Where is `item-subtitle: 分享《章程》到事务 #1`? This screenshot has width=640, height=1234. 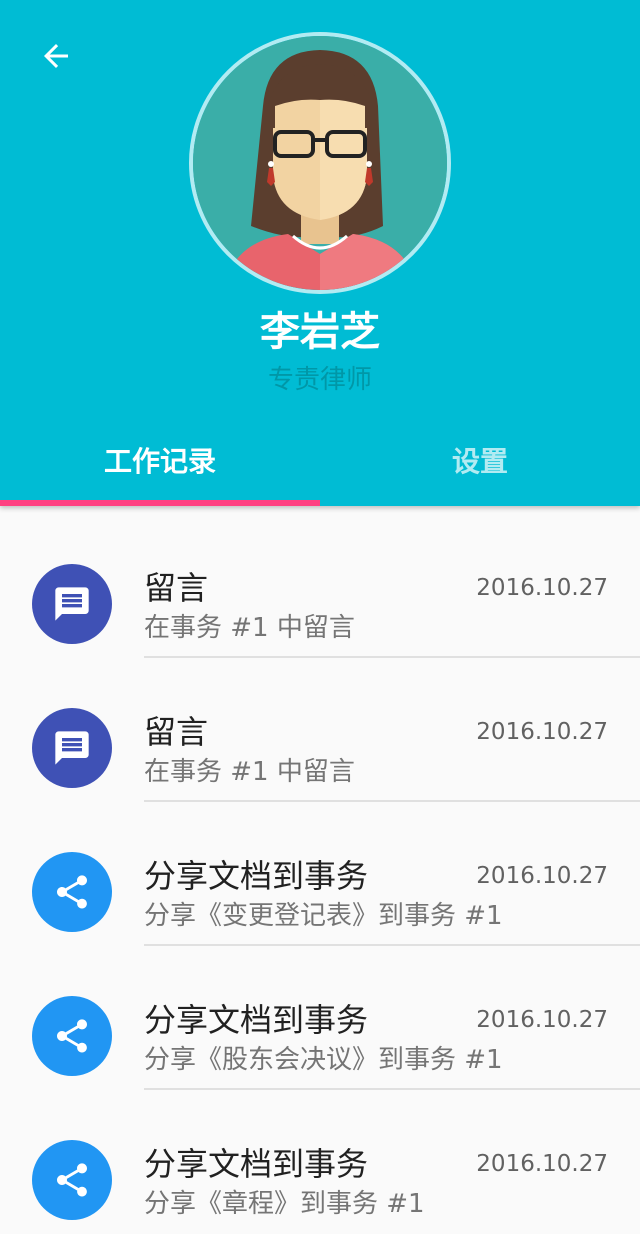 item-subtitle: 分享《章程》到事务 #1 is located at coordinates (284, 1204).